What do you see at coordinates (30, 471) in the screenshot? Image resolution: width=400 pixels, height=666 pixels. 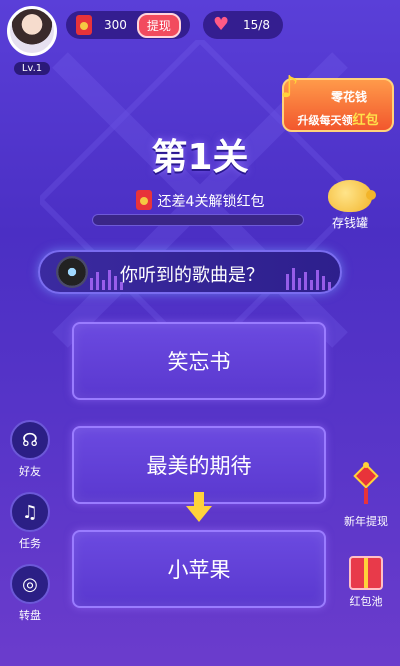 I see `friends-label: 好友` at bounding box center [30, 471].